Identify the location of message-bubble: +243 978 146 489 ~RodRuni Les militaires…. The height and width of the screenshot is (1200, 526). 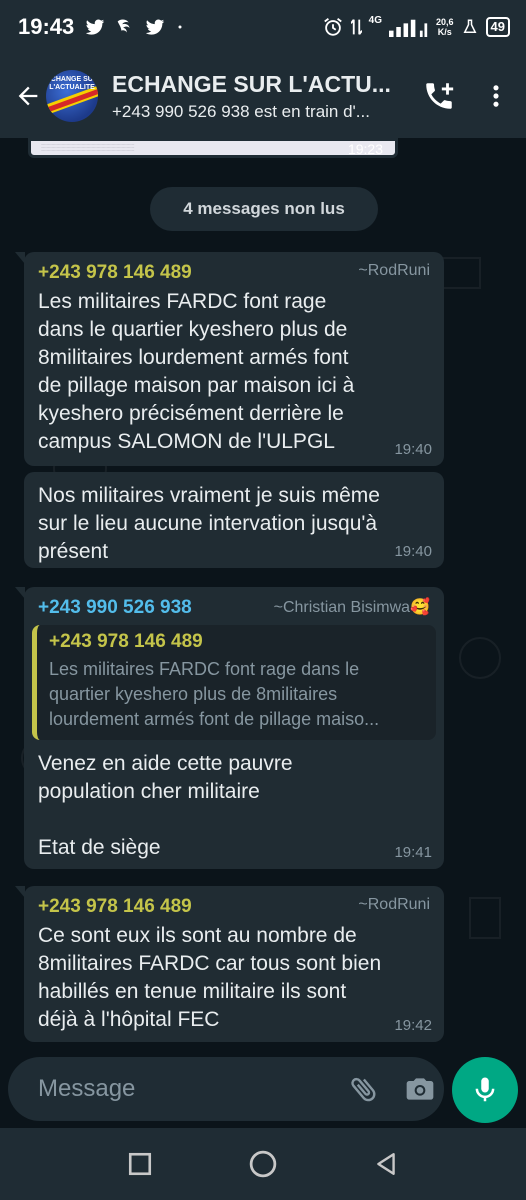
(229, 359).